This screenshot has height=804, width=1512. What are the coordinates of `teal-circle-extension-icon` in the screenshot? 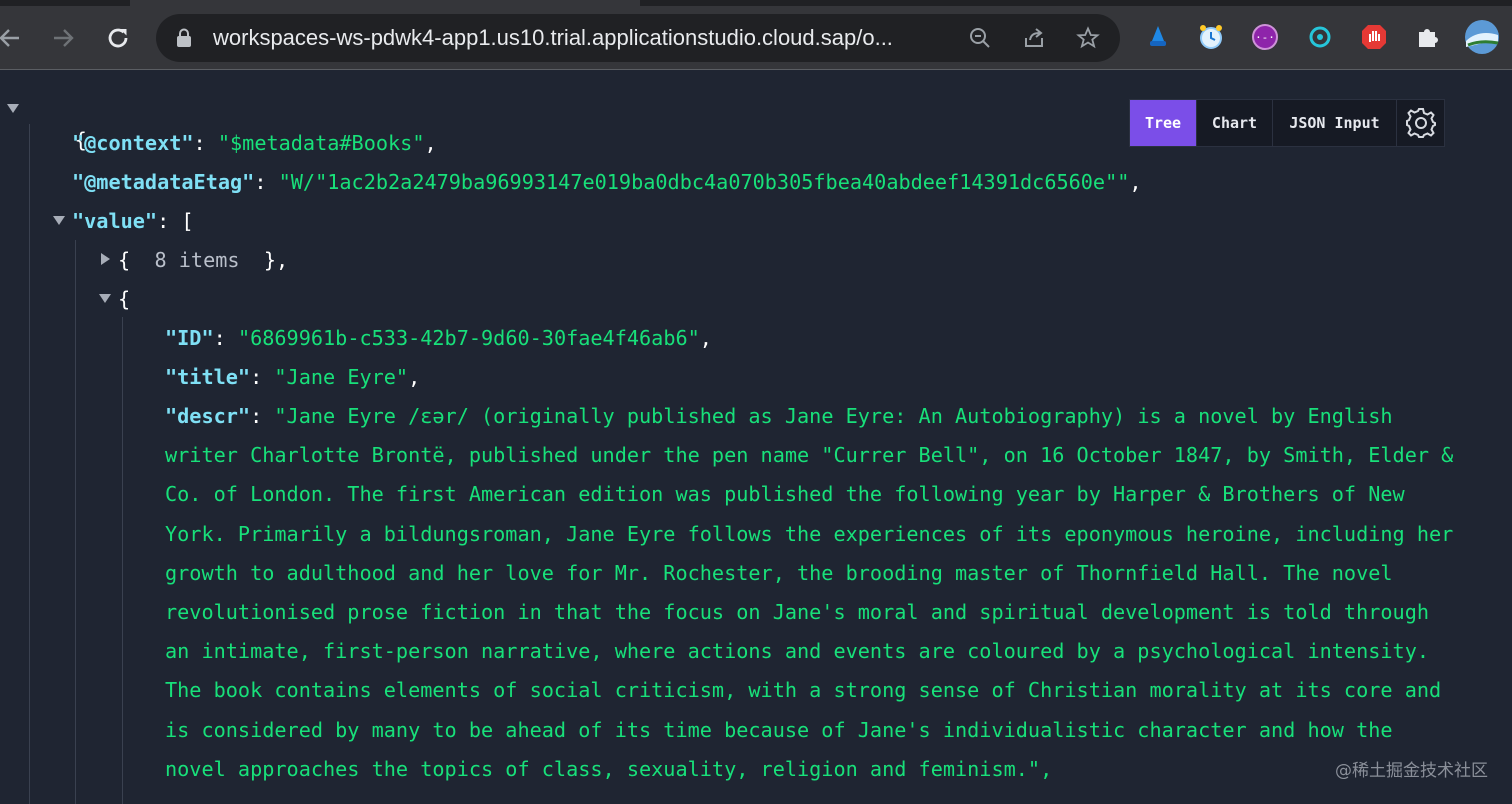 It's located at (1320, 37).